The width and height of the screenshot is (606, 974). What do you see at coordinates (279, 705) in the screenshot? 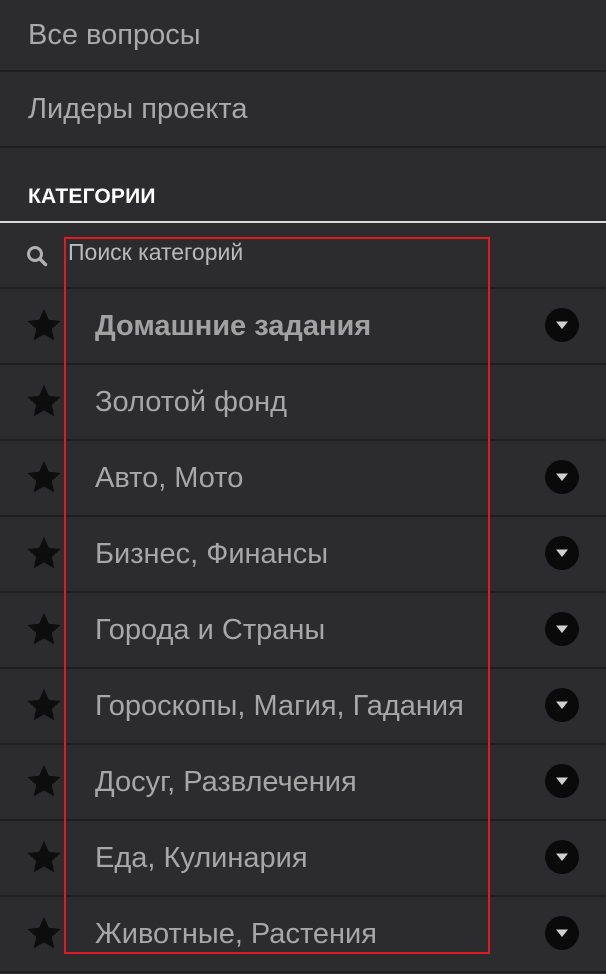
I see `category-label: Гороскопы, Магия, Гадания` at bounding box center [279, 705].